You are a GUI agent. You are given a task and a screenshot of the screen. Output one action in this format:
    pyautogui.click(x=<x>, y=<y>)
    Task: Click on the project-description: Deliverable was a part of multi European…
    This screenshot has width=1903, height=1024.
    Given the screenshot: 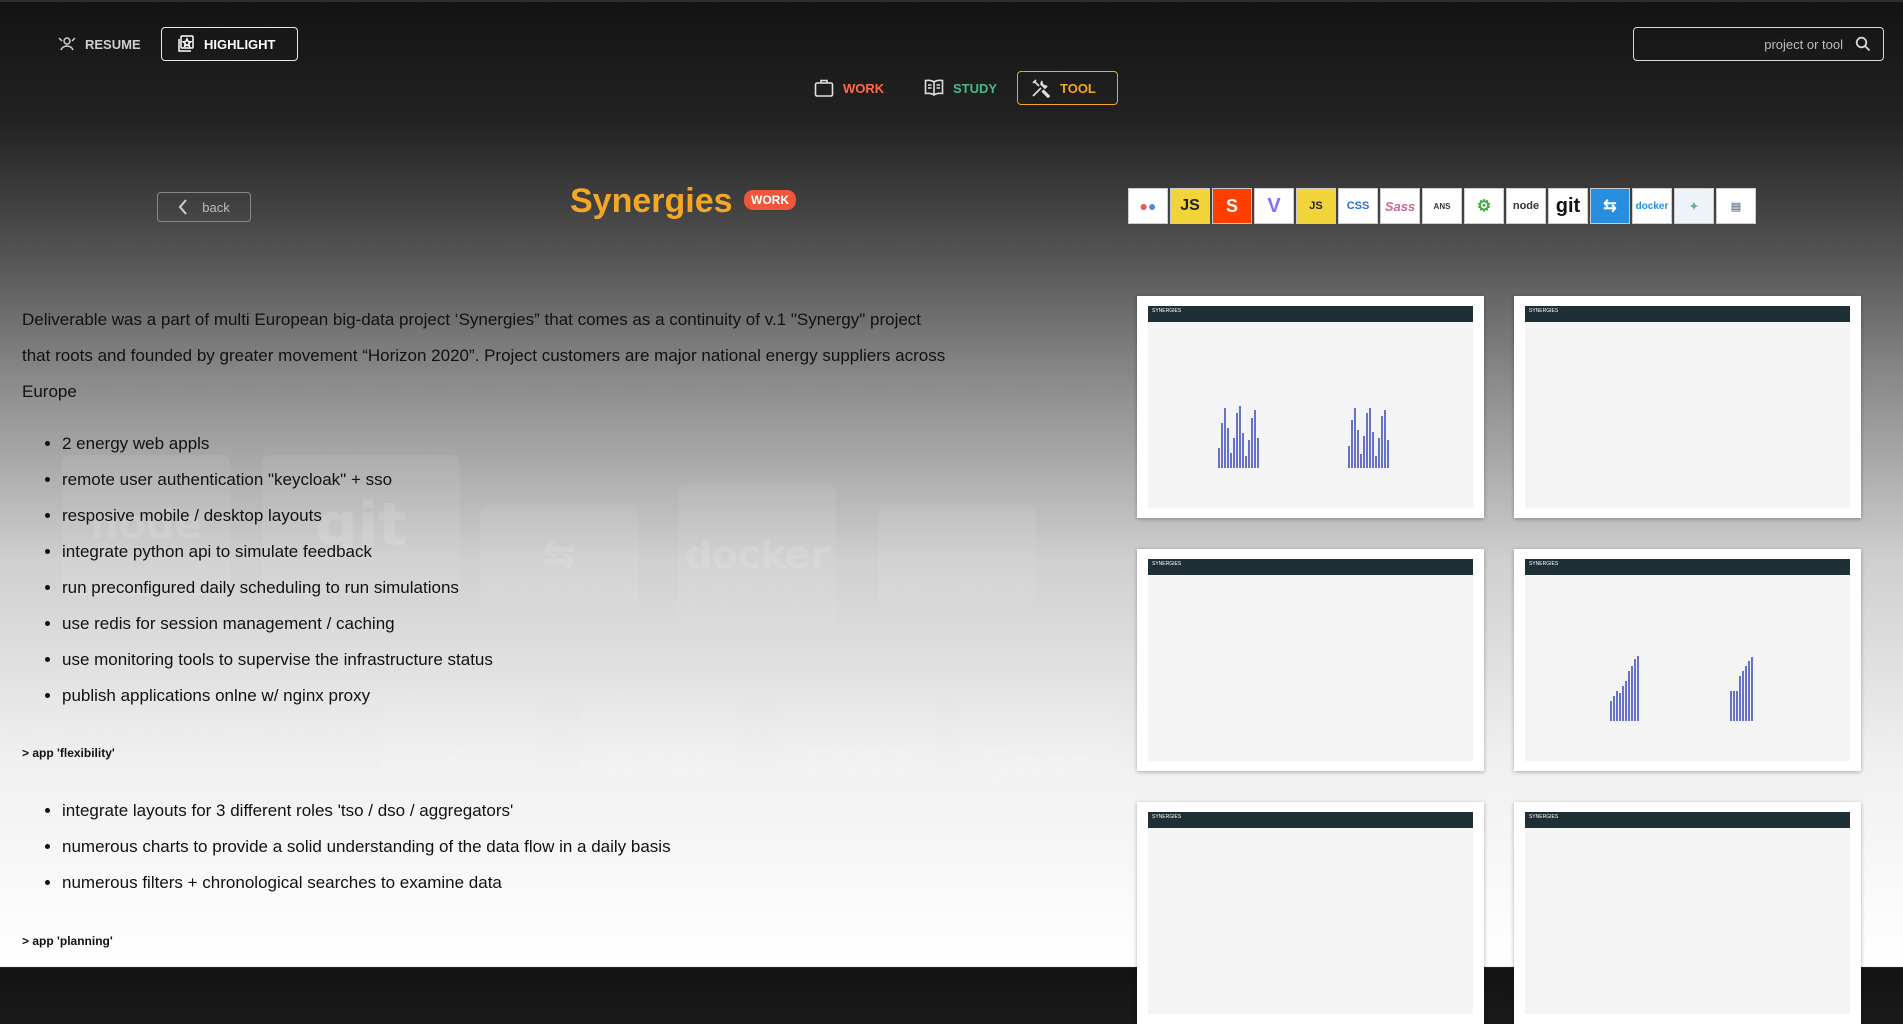 What is the action you would take?
    pyautogui.click(x=484, y=355)
    